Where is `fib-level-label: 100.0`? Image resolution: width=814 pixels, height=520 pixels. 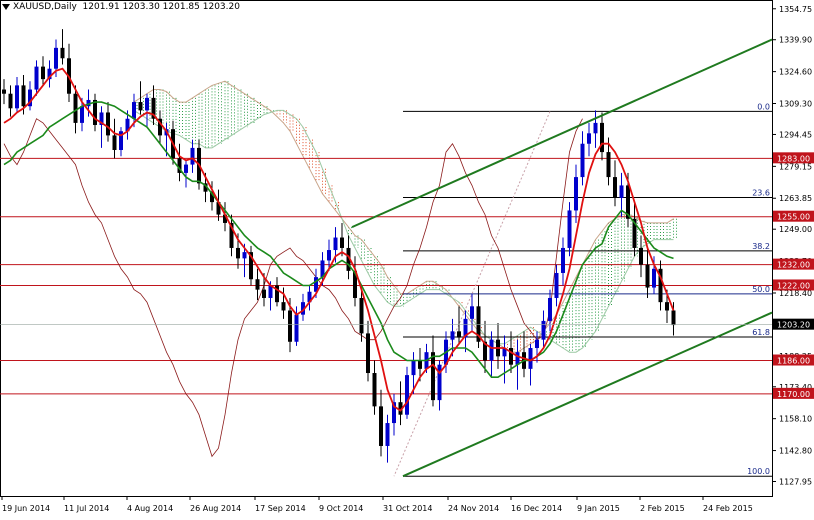 fib-level-label: 100.0 is located at coordinates (758, 471).